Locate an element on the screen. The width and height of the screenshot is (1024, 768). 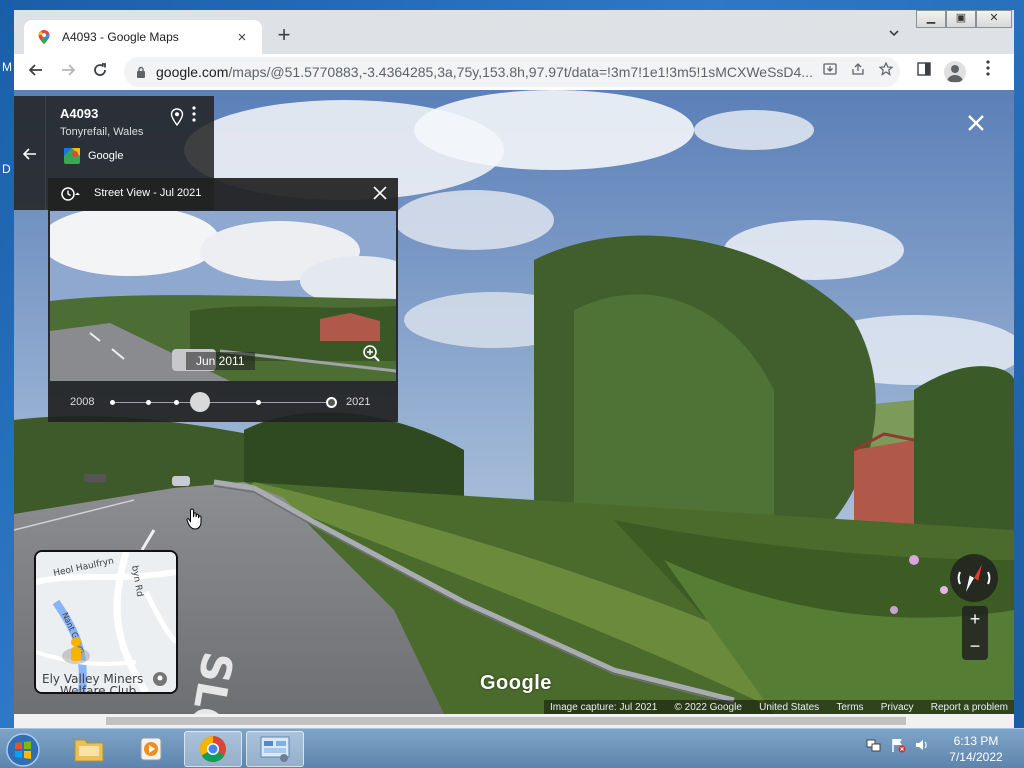
report-problem-link: Report a problem is located at coordinates (969, 707).